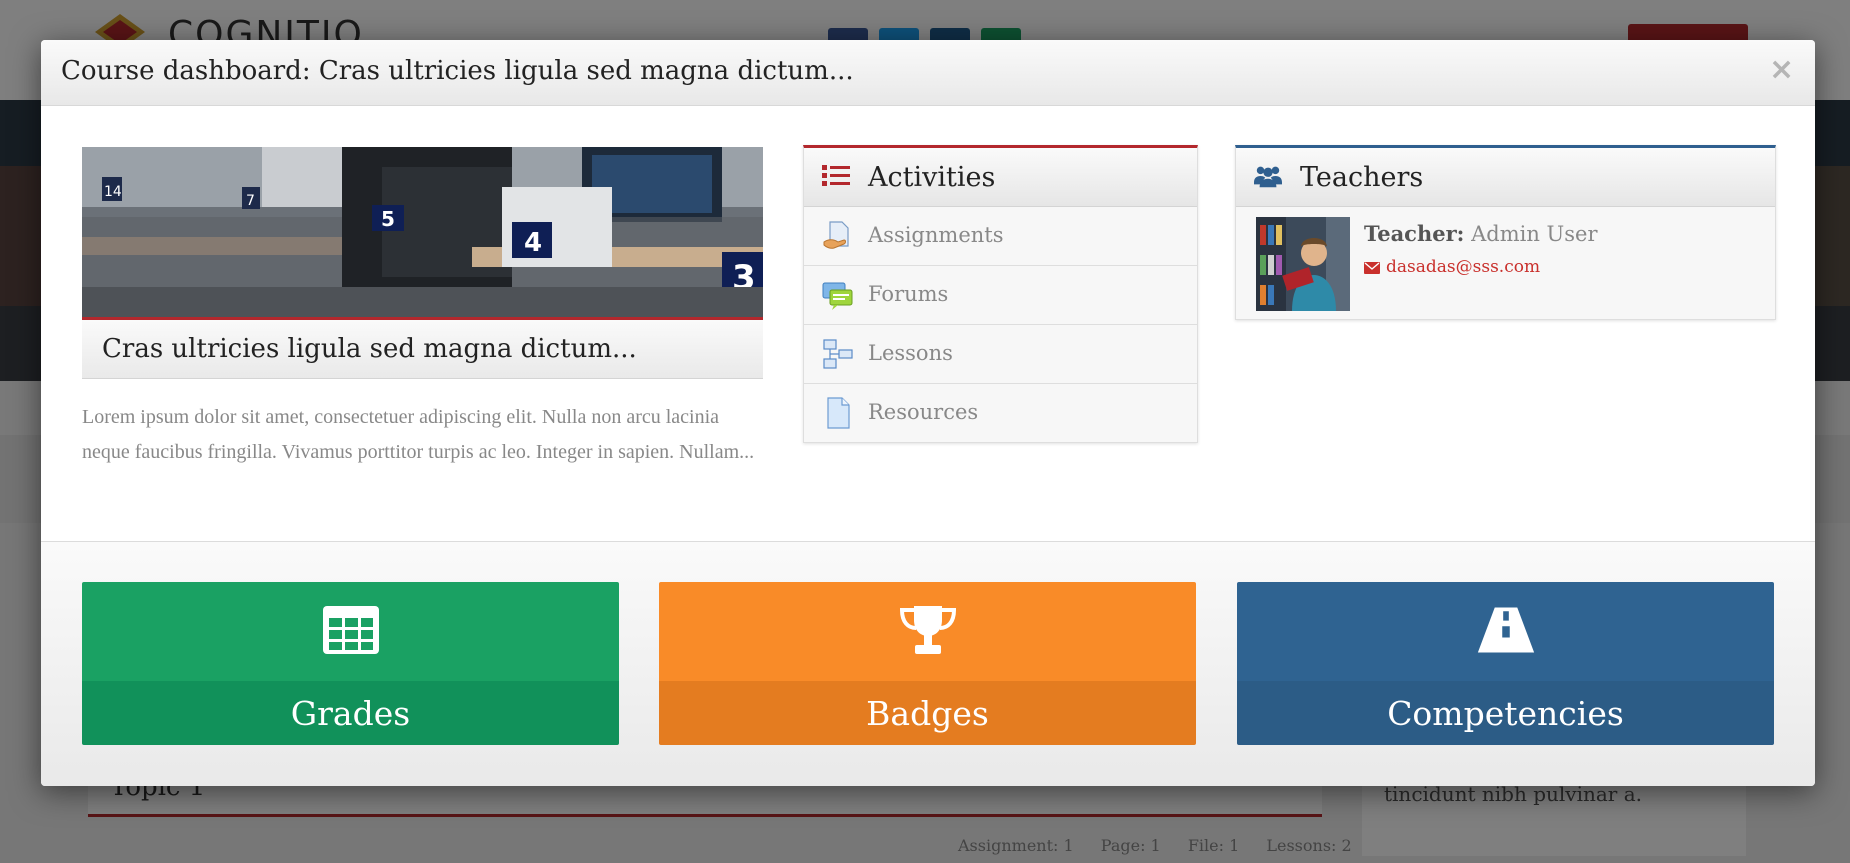 The image size is (1850, 863). Describe the element at coordinates (838, 413) in the screenshot. I see `resource-icon` at that location.